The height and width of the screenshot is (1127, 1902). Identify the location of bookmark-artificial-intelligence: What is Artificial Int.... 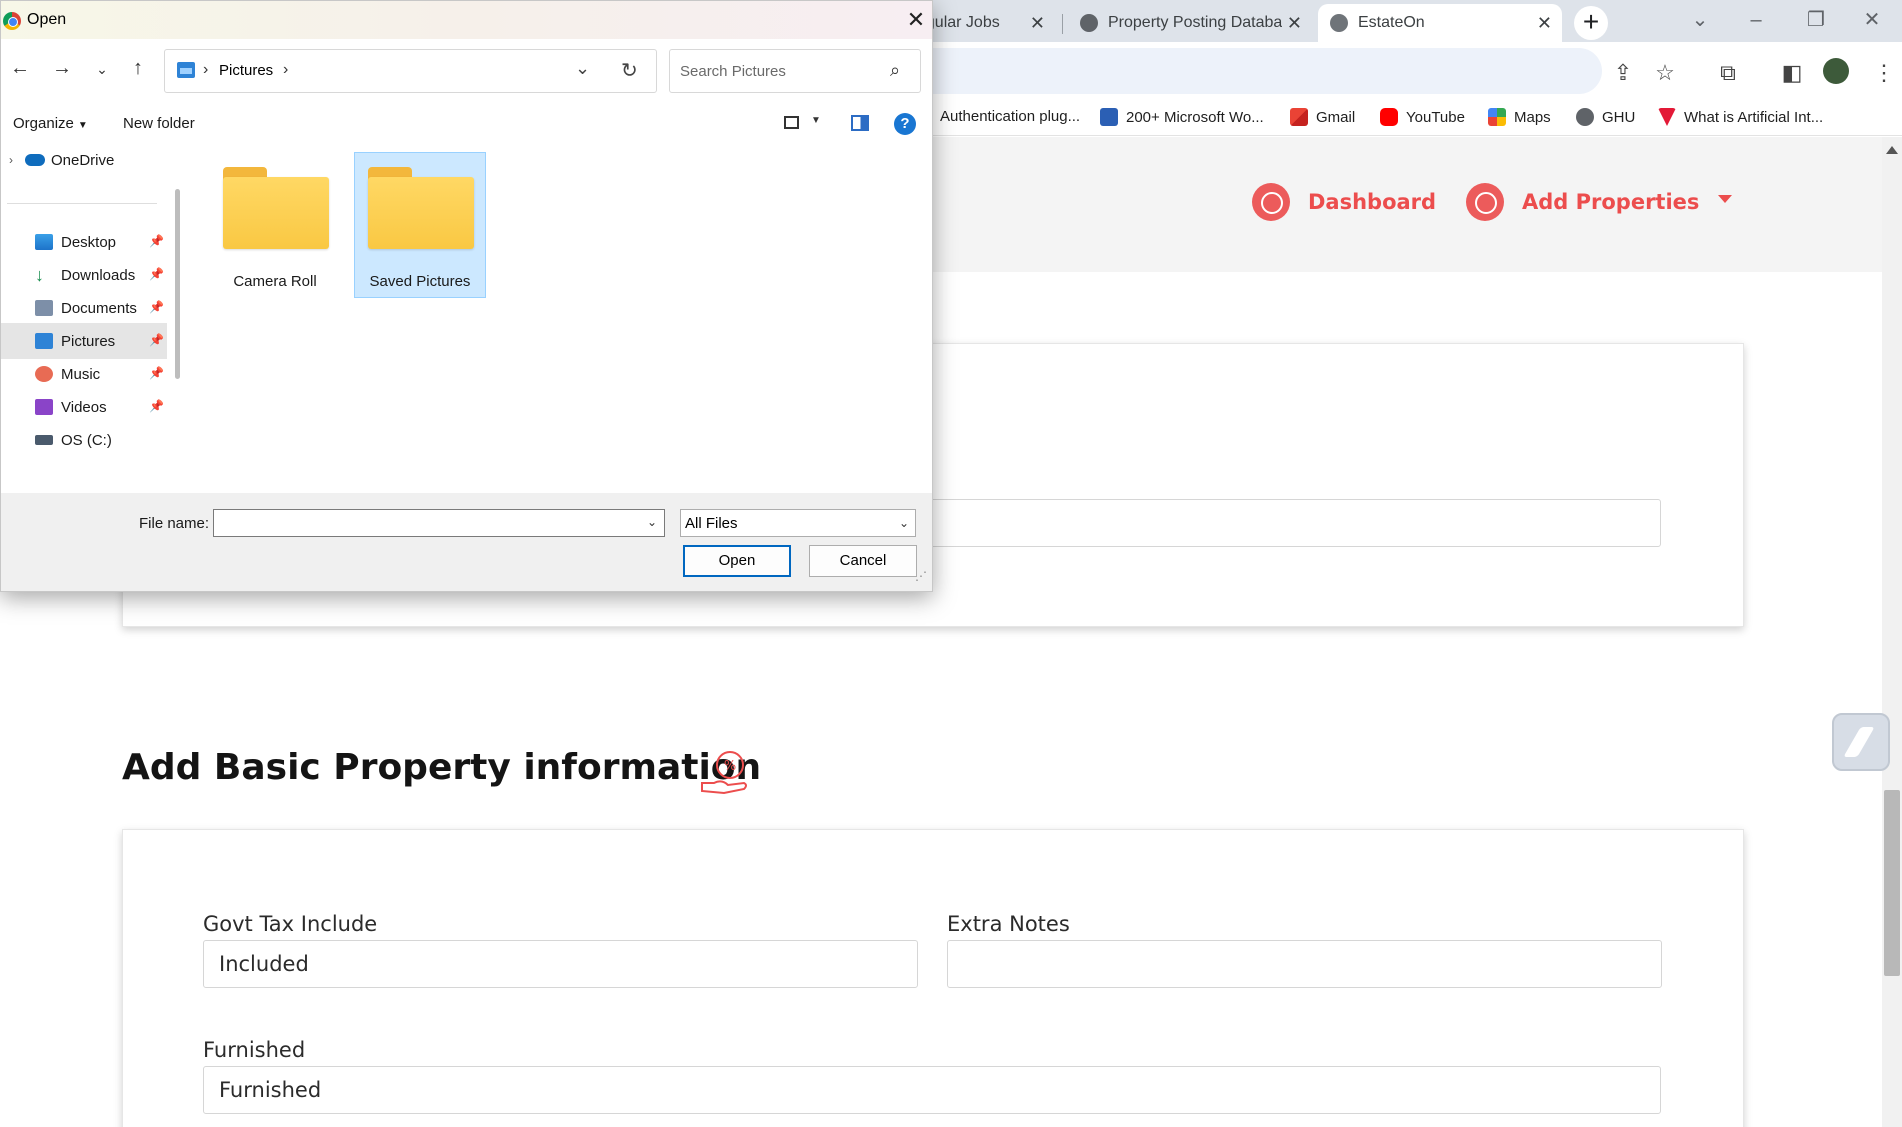
(1740, 117).